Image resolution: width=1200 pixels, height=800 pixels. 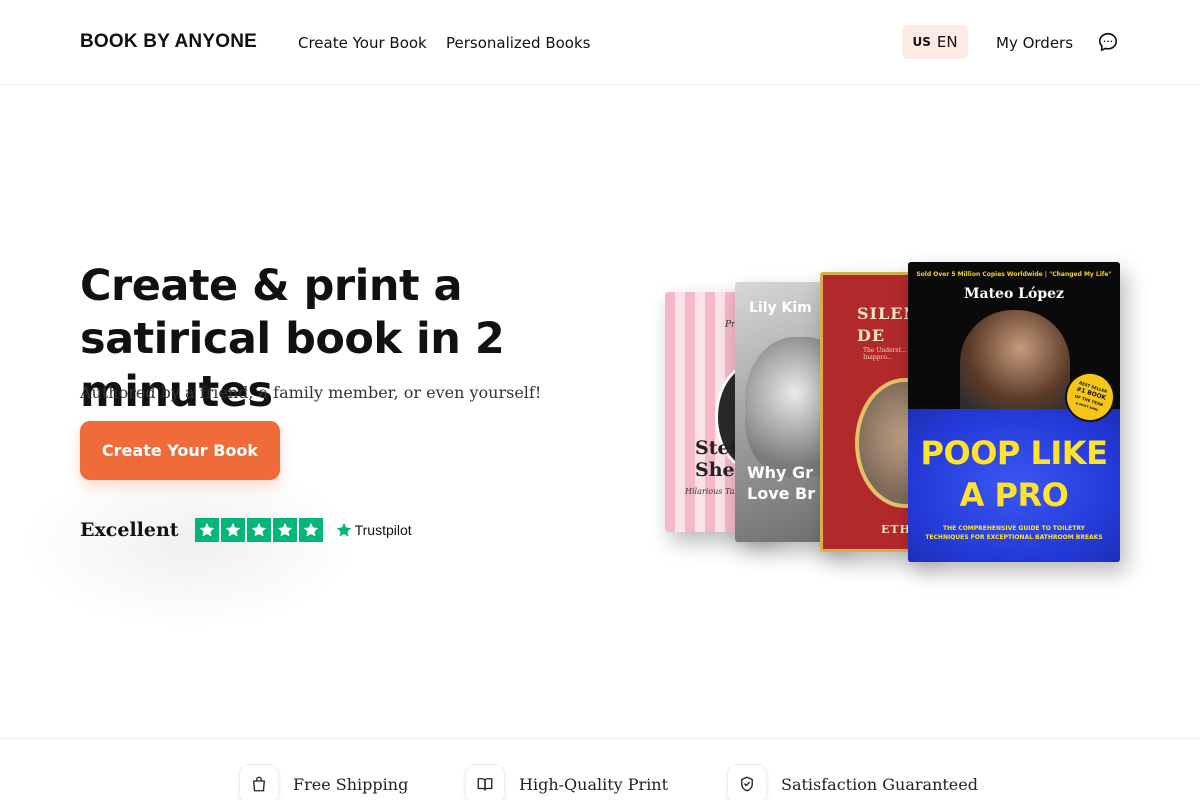 What do you see at coordinates (1034, 43) in the screenshot?
I see `my-orders-link: My Orders` at bounding box center [1034, 43].